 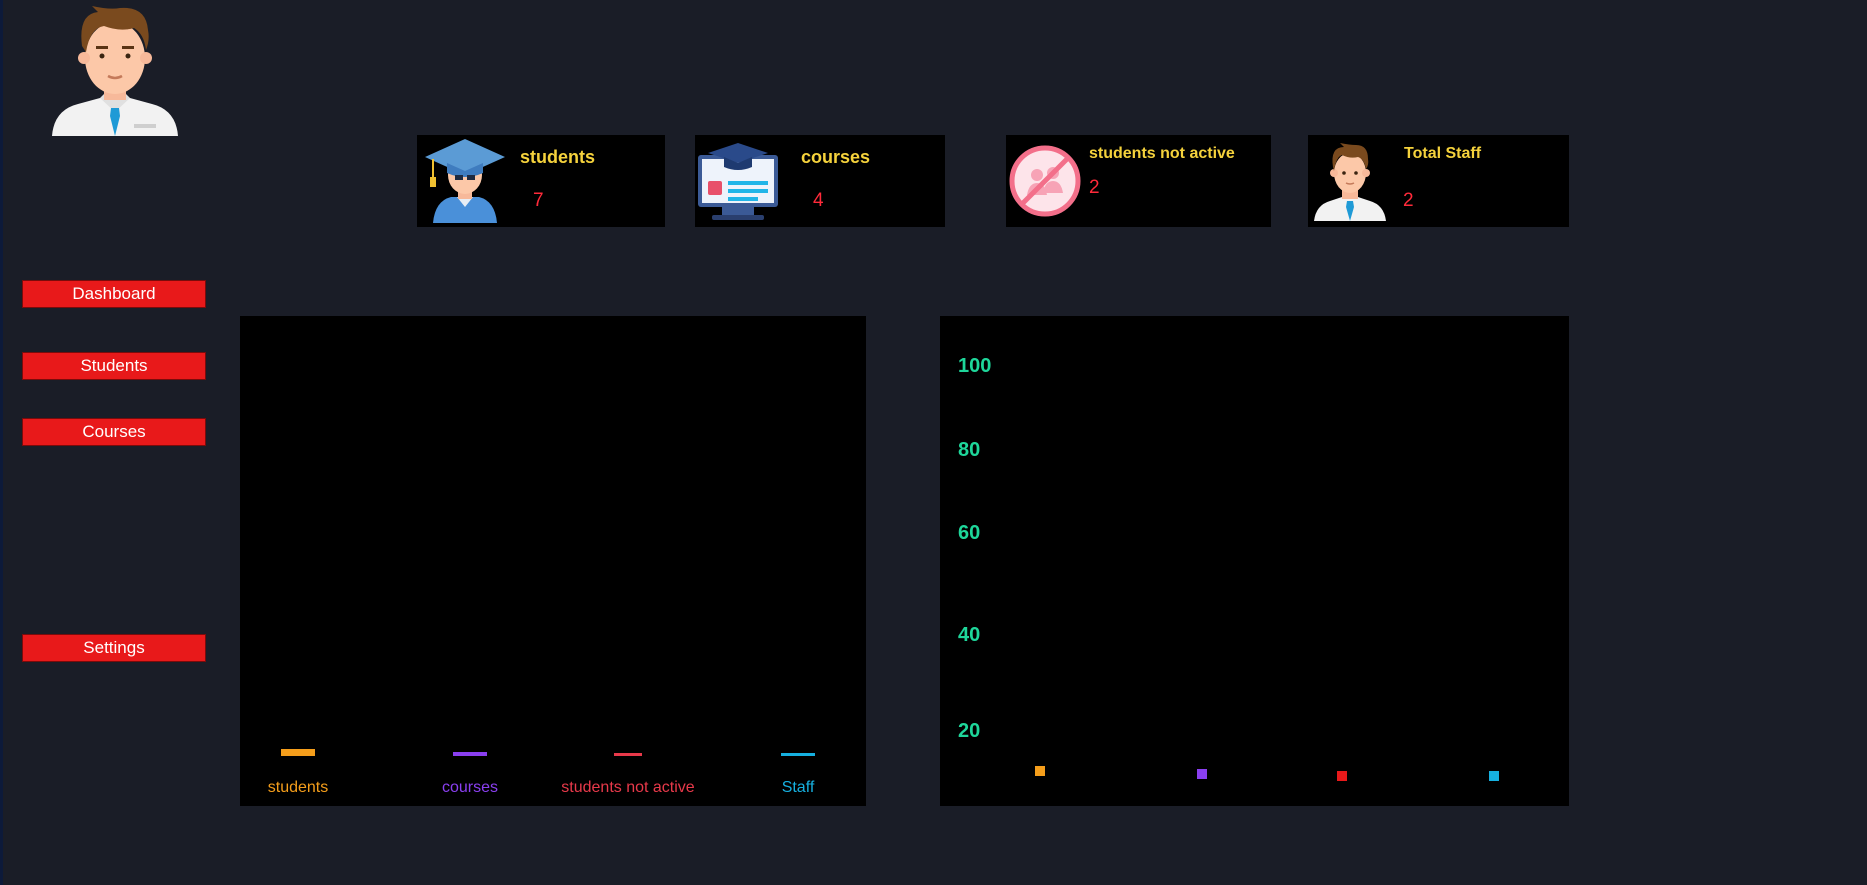 I want to click on students-not-active-card-title: students not active, so click(x=1162, y=153).